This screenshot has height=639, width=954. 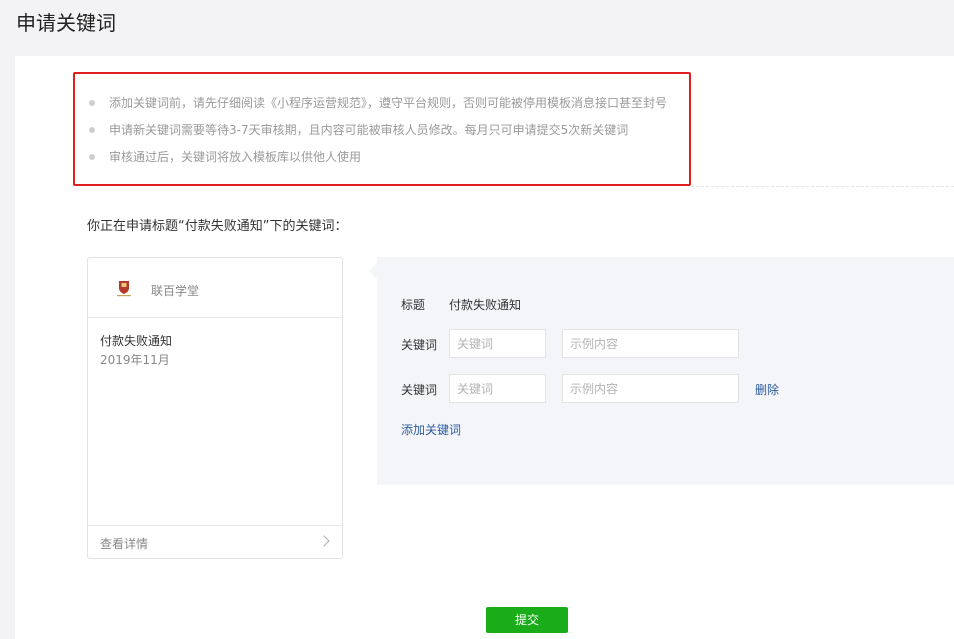 I want to click on view-detail-link: 查看详情, so click(x=124, y=543).